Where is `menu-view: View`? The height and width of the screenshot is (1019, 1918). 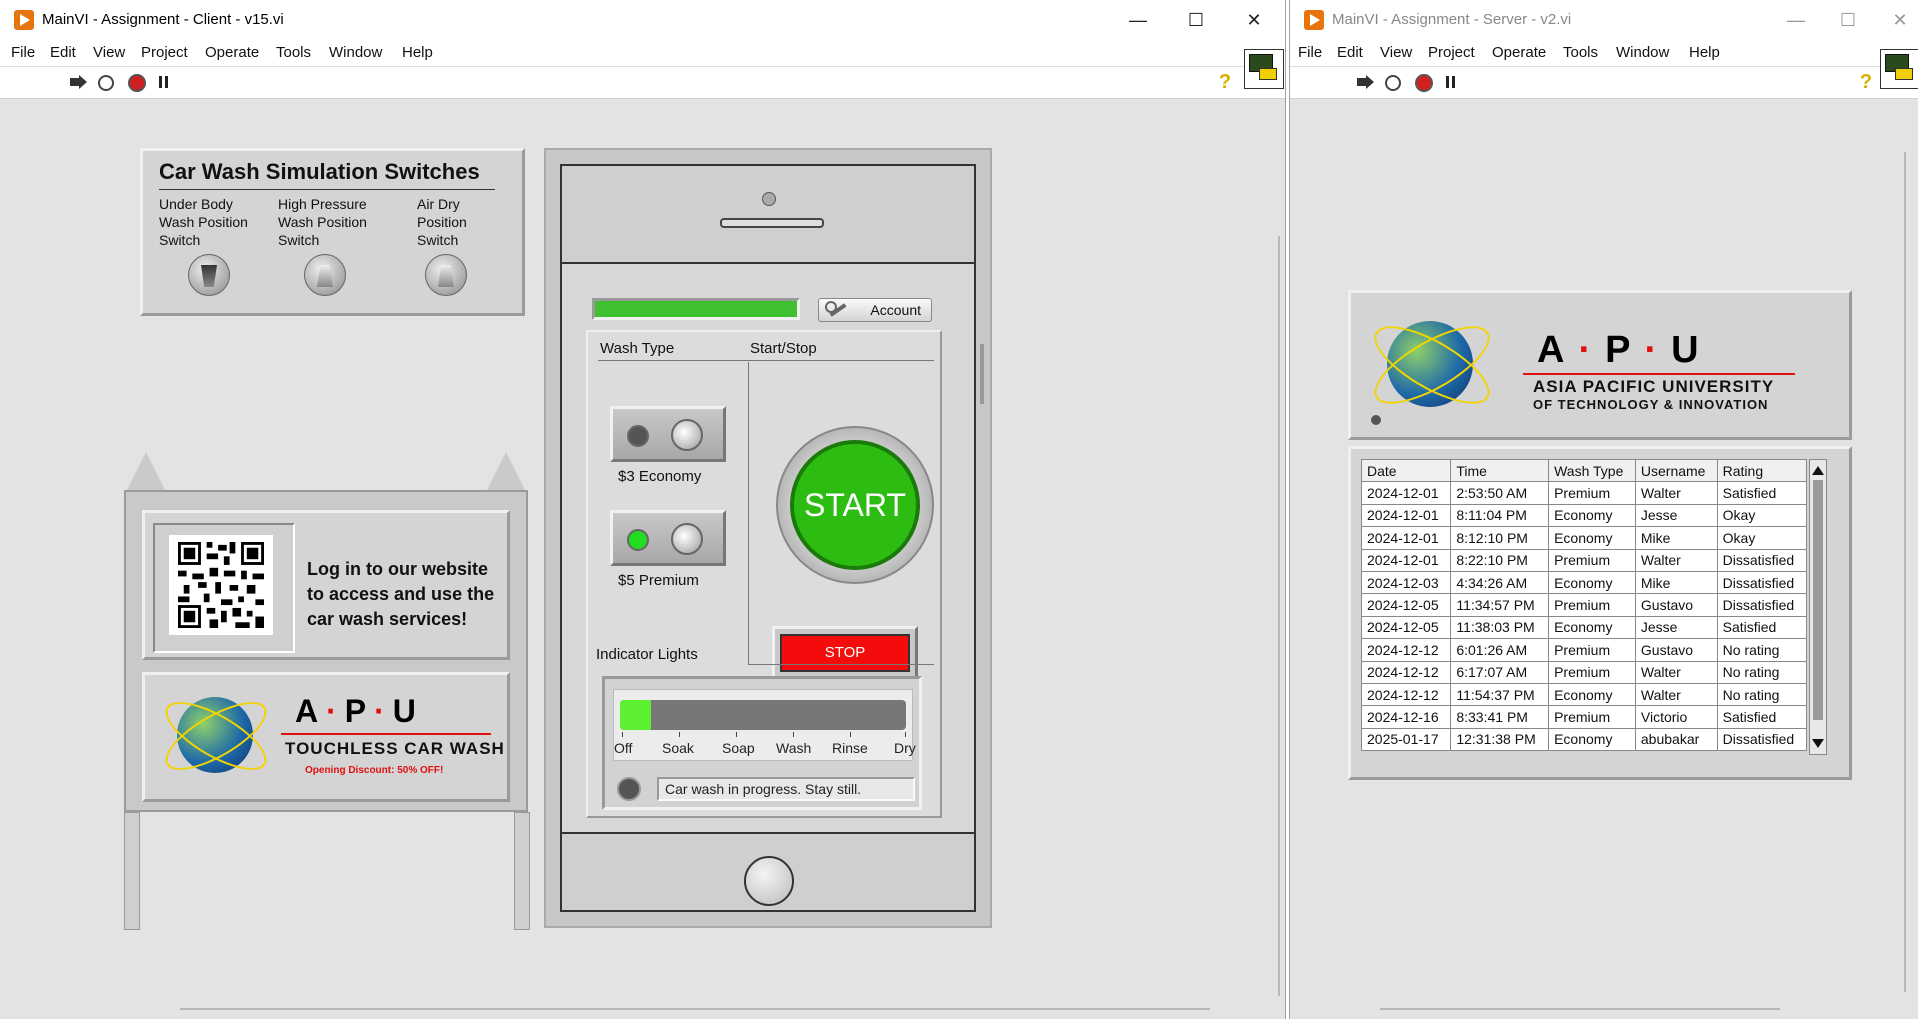 menu-view: View is located at coordinates (109, 52).